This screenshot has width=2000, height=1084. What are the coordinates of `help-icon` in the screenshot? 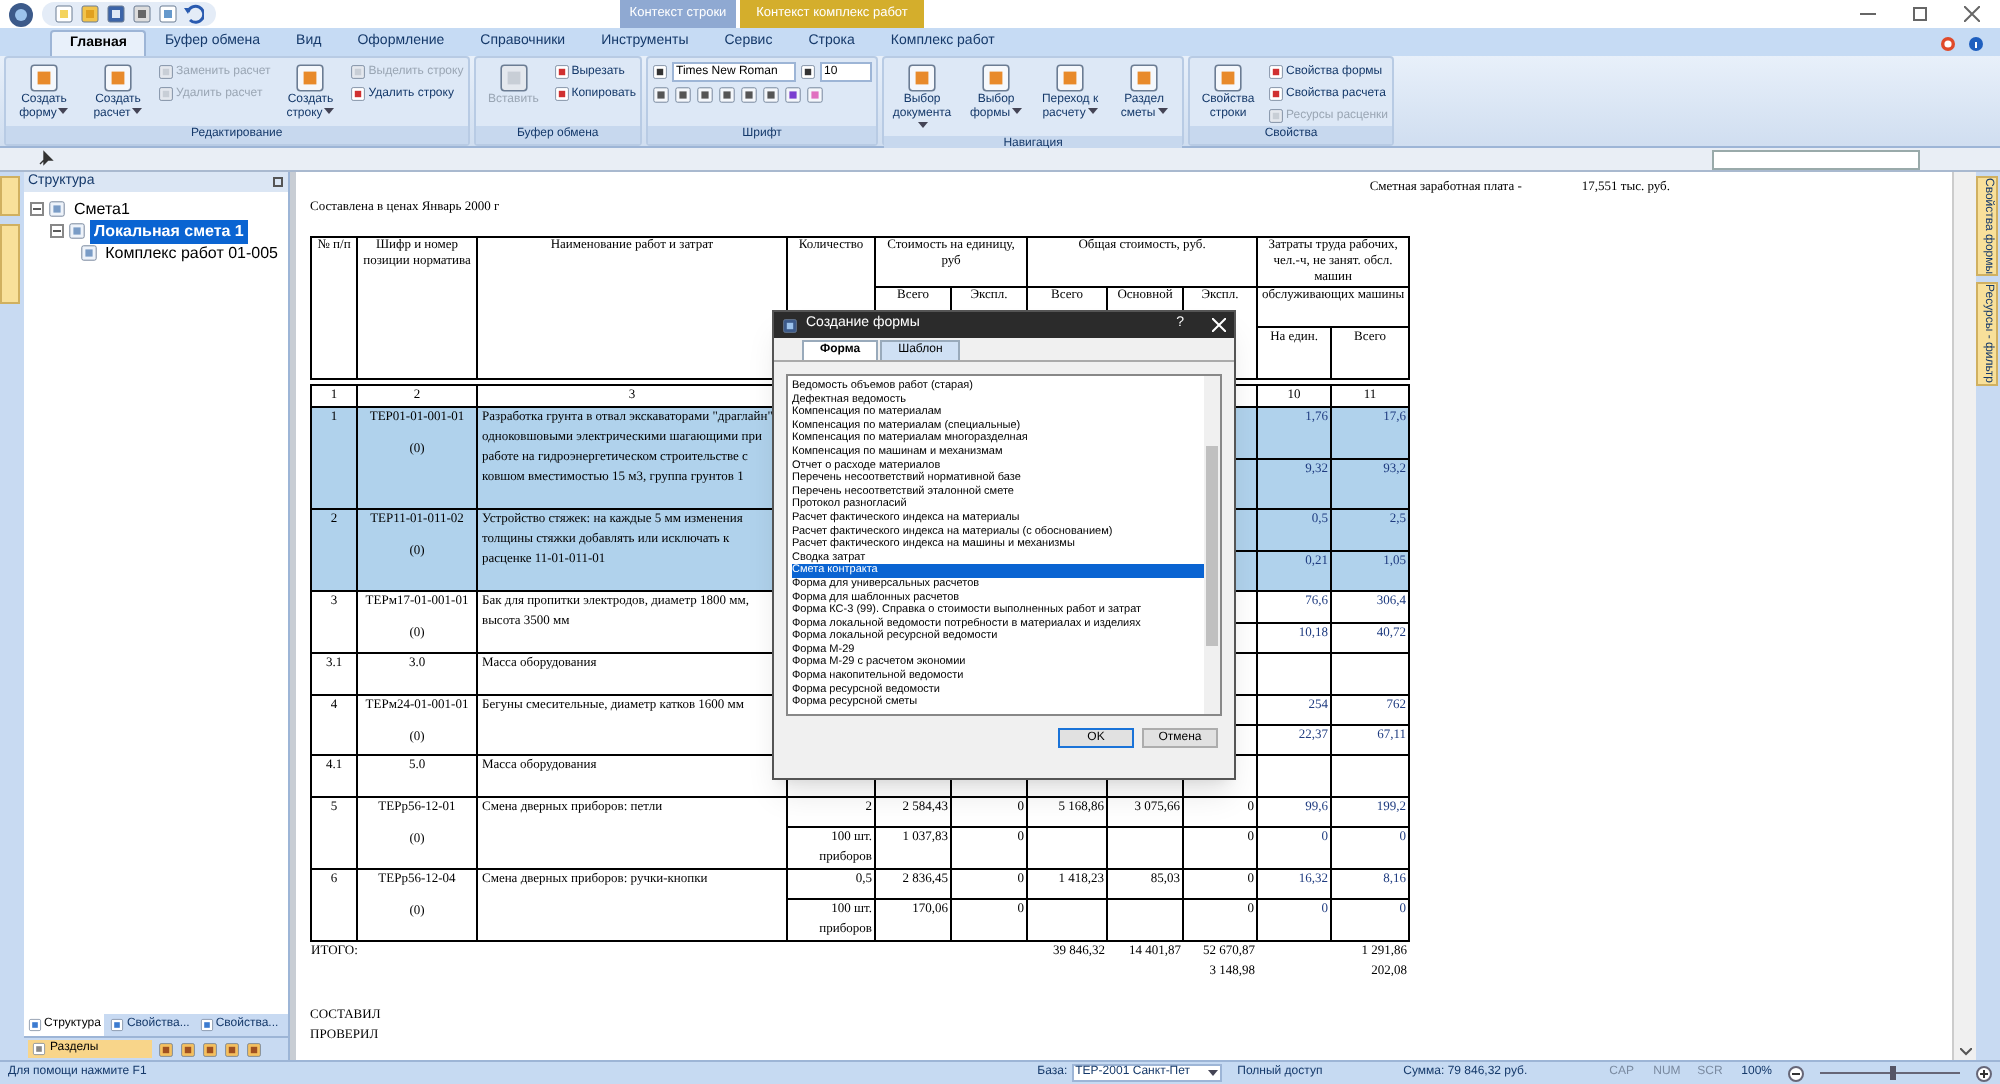 It's located at (1948, 43).